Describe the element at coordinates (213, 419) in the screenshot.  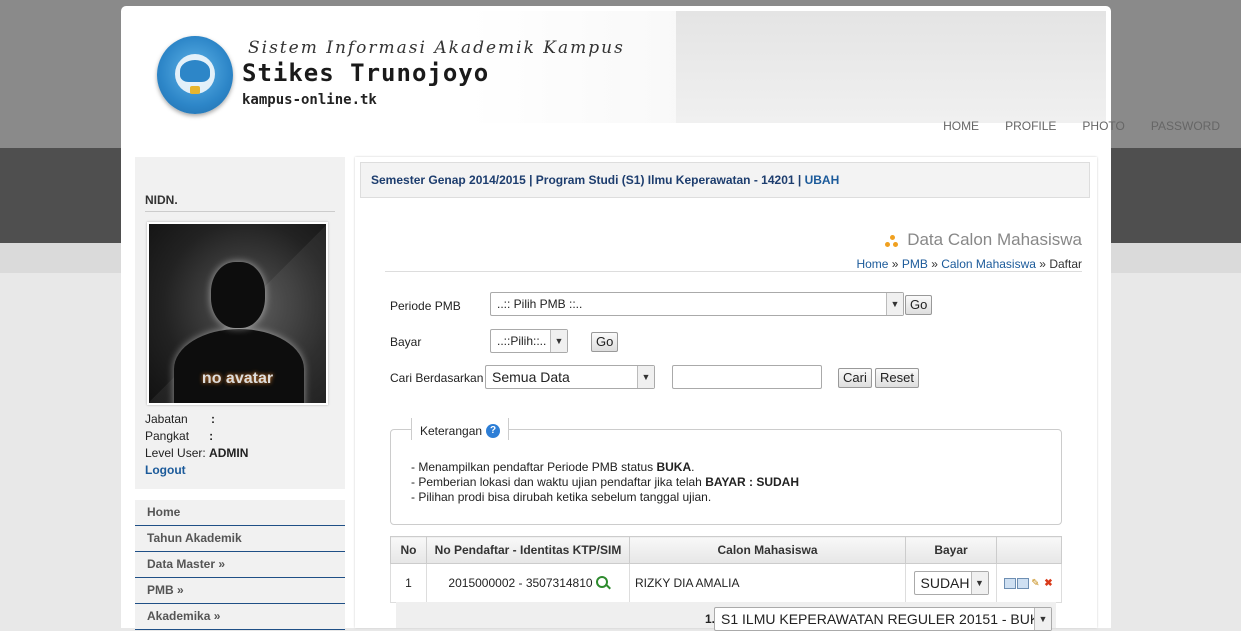
I see `jabatan-value: :` at that location.